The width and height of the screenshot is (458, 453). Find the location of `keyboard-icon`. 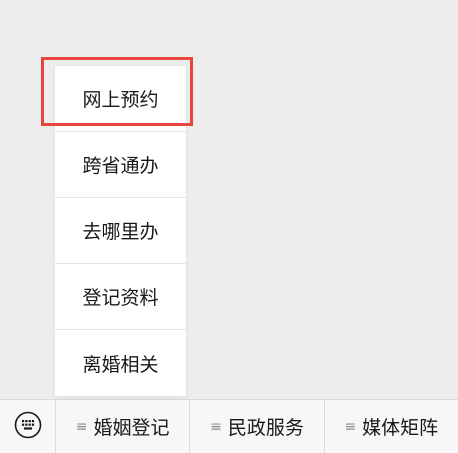

keyboard-icon is located at coordinates (28, 427).